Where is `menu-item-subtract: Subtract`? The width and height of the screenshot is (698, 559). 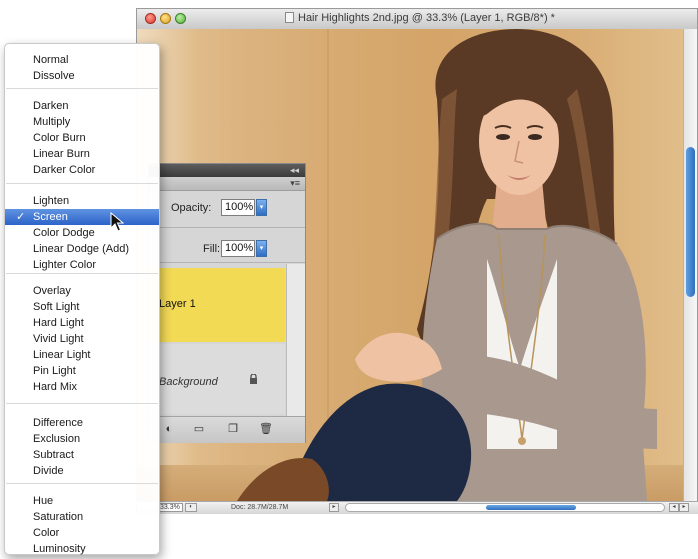 menu-item-subtract: Subtract is located at coordinates (82, 455).